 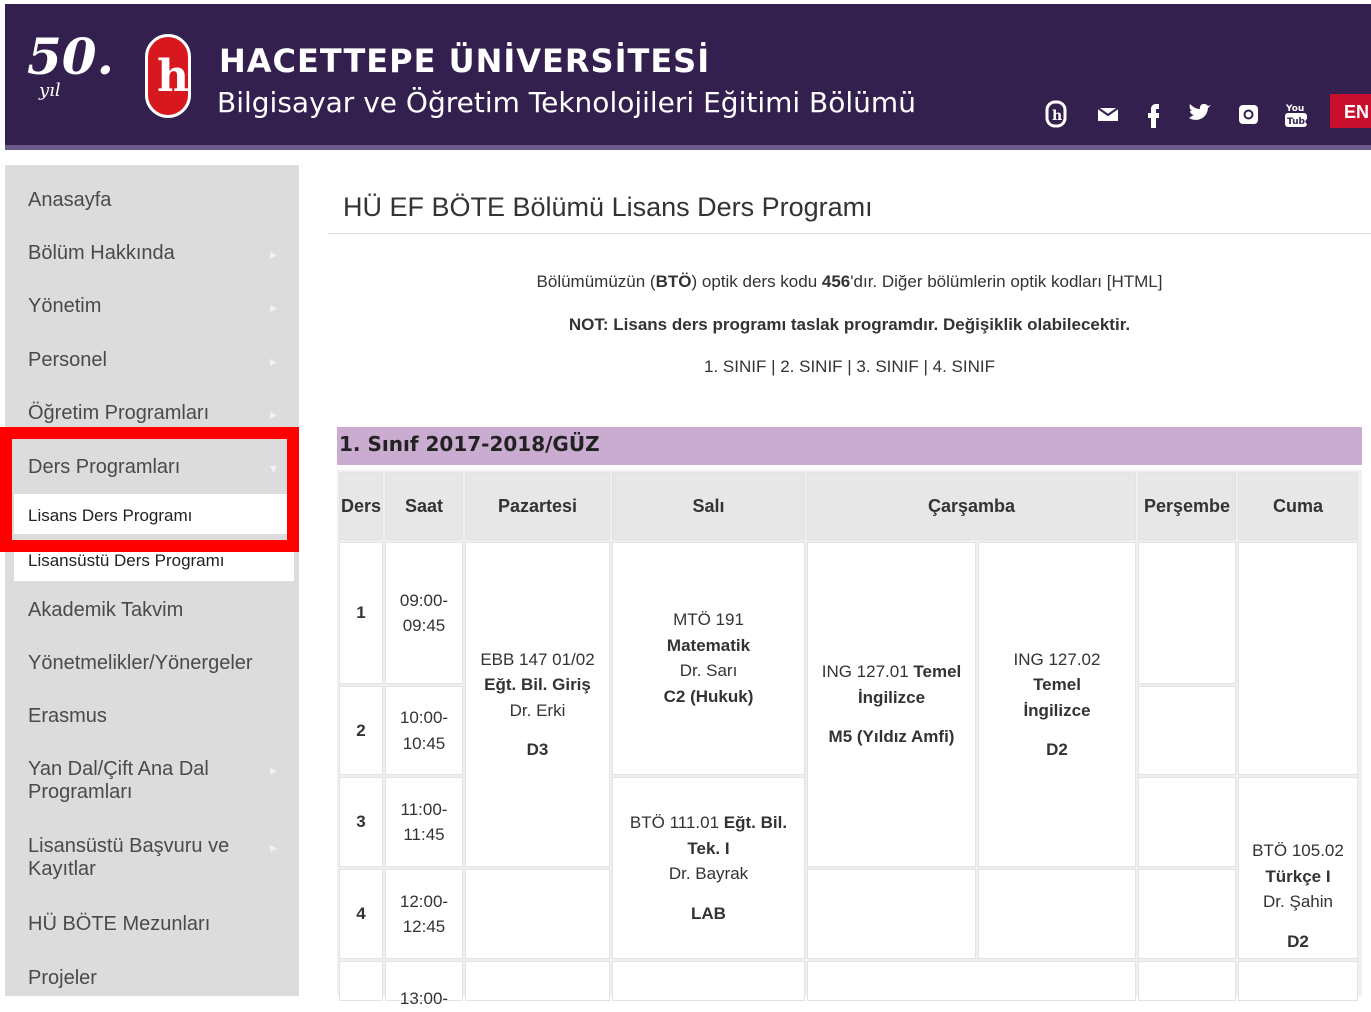 What do you see at coordinates (756, 281) in the screenshot?
I see `info-text: ) optik ders kodu` at bounding box center [756, 281].